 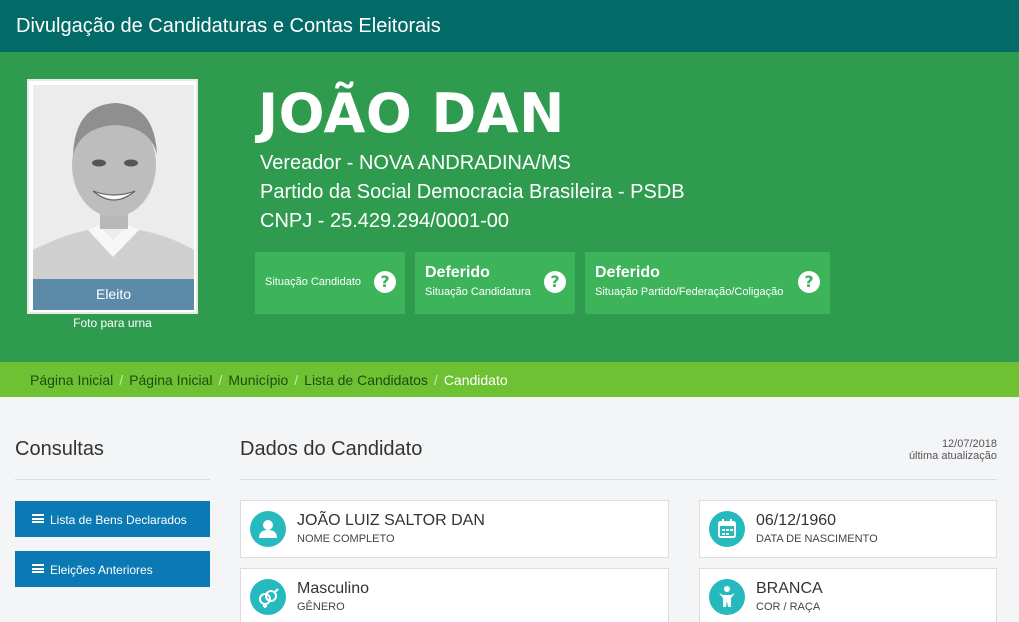 I want to click on status-candidate-box: Situação Candidato ?, so click(x=330, y=283).